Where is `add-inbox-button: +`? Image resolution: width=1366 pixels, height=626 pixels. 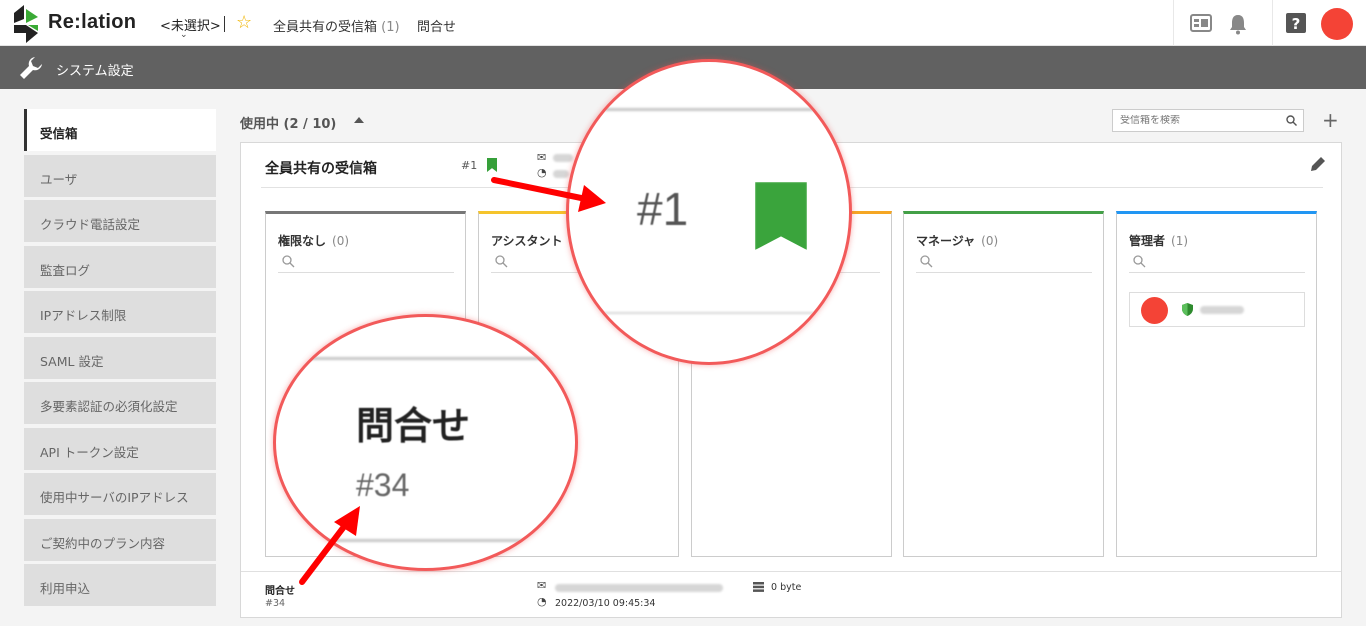
add-inbox-button: + is located at coordinates (1330, 120).